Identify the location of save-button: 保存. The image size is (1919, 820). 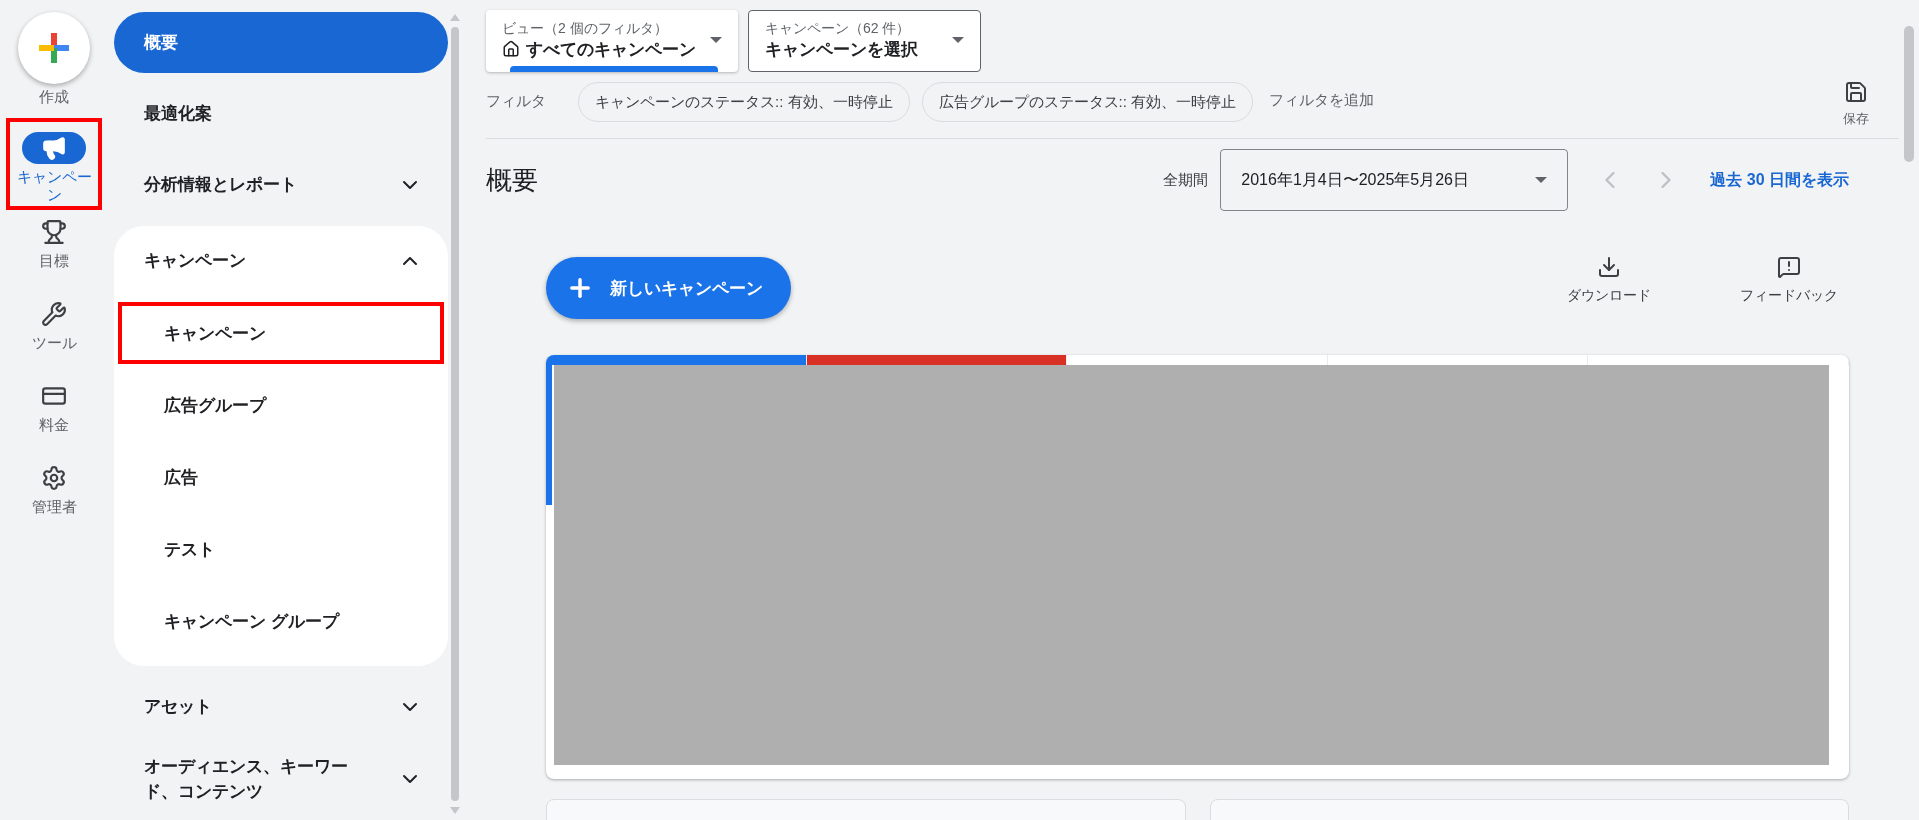
(1856, 104).